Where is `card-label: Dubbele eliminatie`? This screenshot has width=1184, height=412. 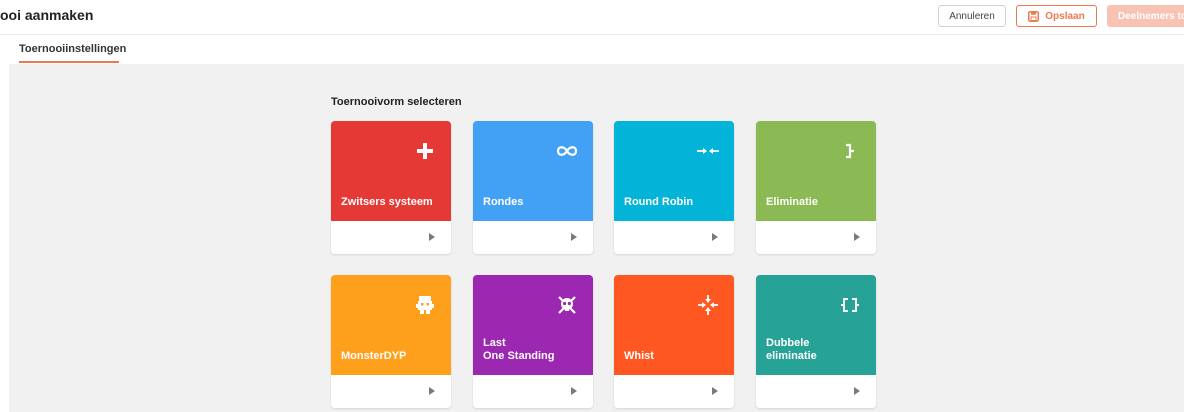 card-label: Dubbele eliminatie is located at coordinates (791, 349).